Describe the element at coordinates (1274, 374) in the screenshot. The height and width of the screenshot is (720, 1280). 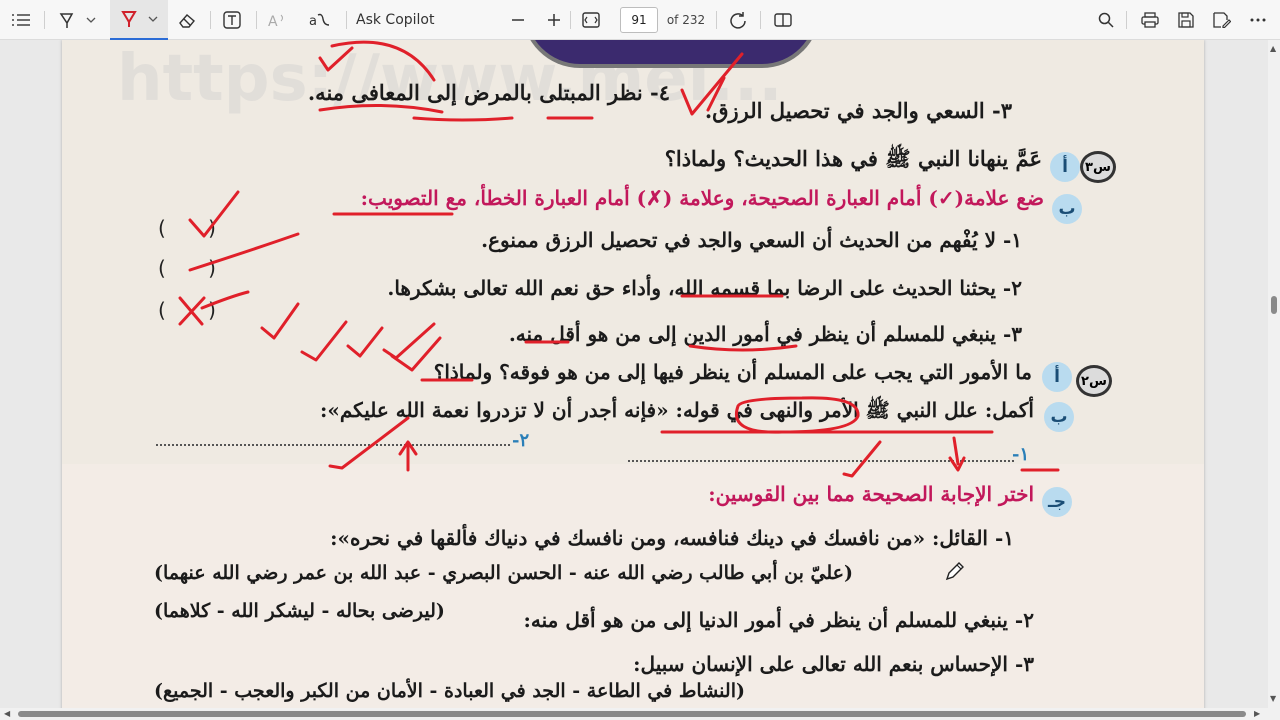
I see `vertical-scrollbar: ▲ ▼` at that location.